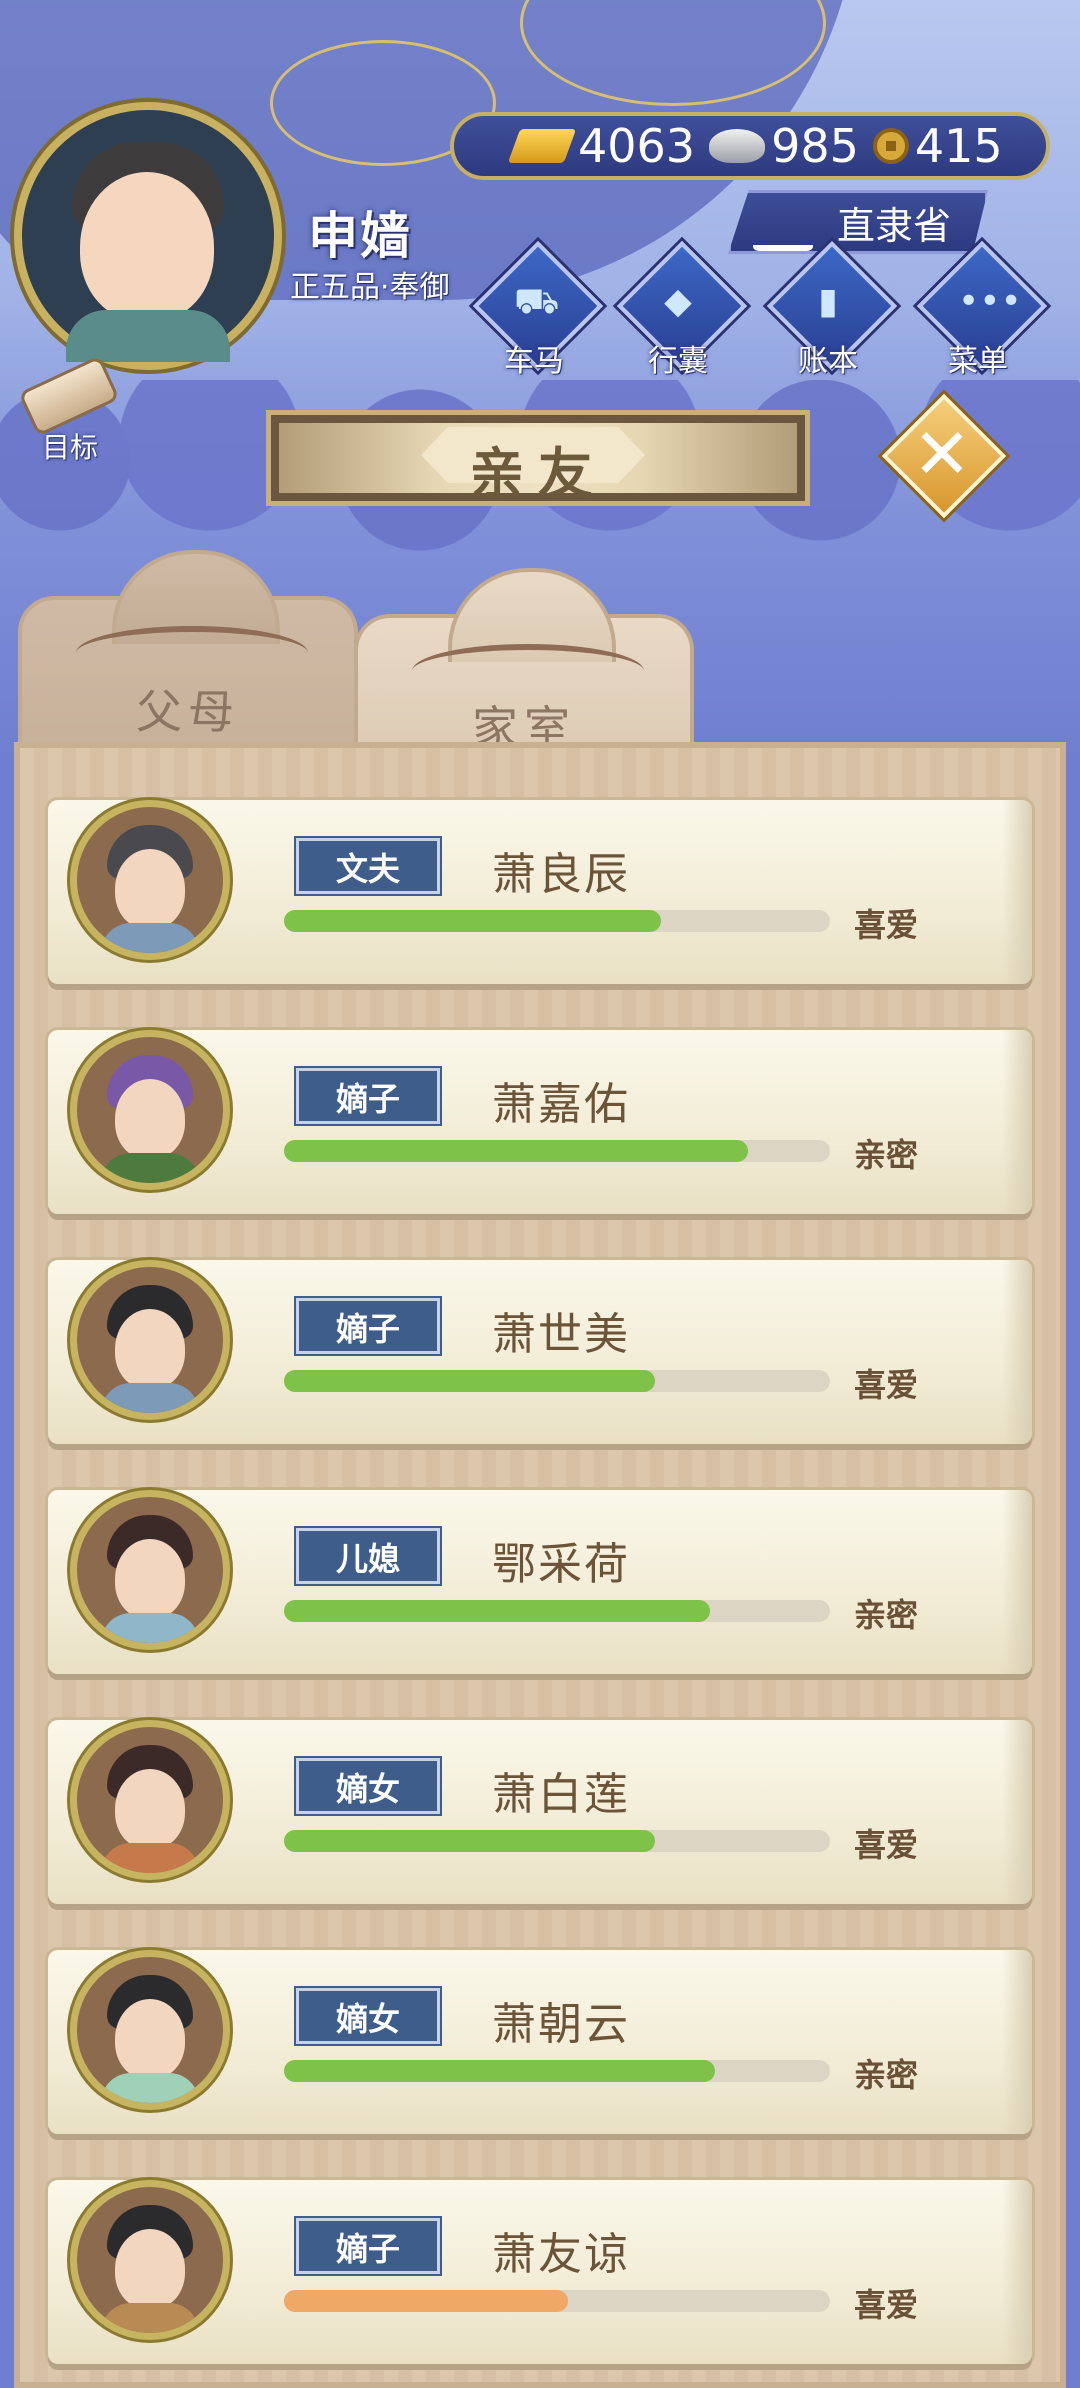 This screenshot has height=2388, width=1080. Describe the element at coordinates (815, 146) in the screenshot. I see `silver-amount: 985` at that location.